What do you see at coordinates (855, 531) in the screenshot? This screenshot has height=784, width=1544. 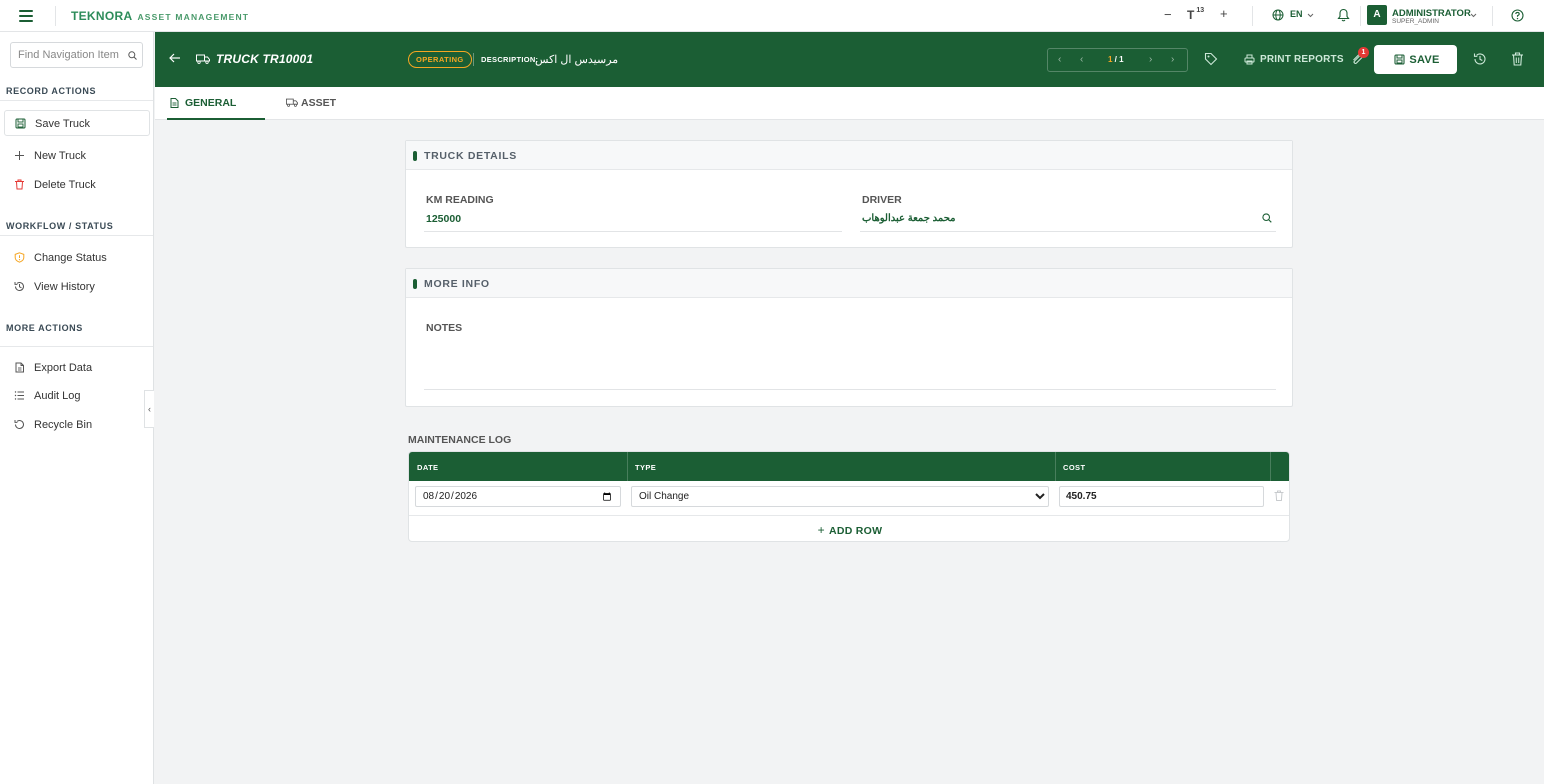 I see `add-row-label: ADD ROW` at bounding box center [855, 531].